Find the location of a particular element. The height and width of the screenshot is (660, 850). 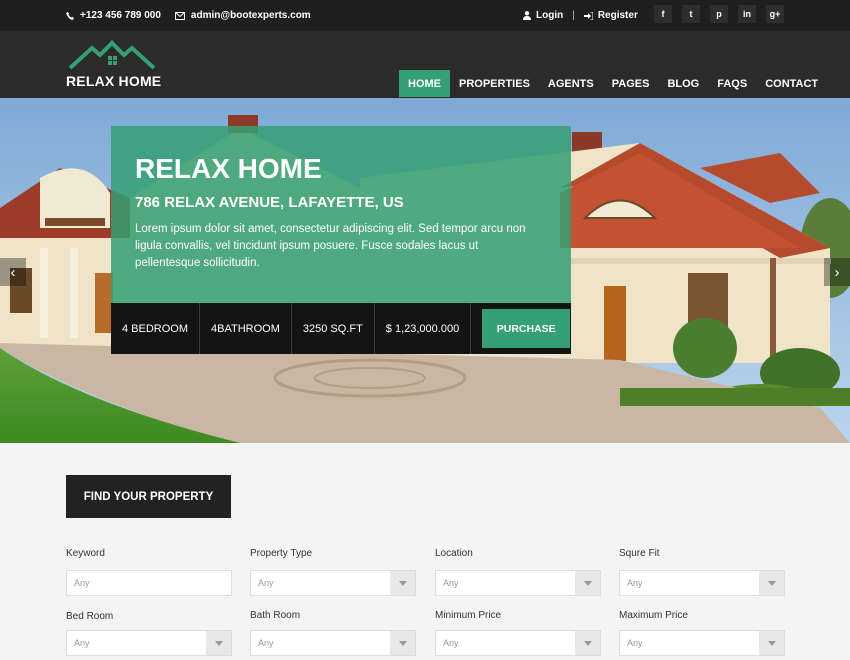

email-address: admin@bootexperts.com is located at coordinates (251, 15).